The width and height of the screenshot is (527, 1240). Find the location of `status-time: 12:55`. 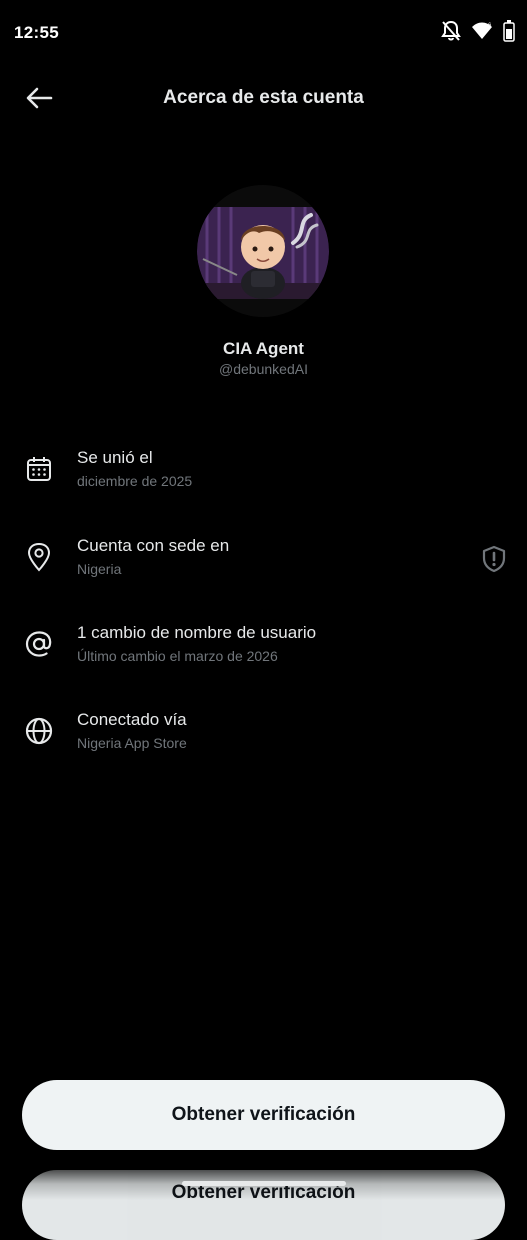

status-time: 12:55 is located at coordinates (36, 32).